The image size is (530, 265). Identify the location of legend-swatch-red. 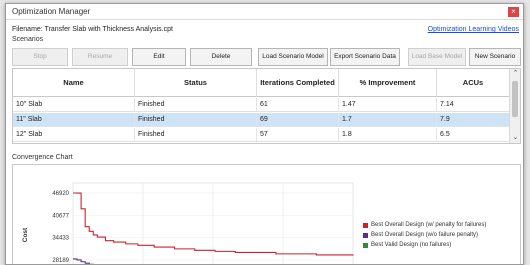
(365, 225).